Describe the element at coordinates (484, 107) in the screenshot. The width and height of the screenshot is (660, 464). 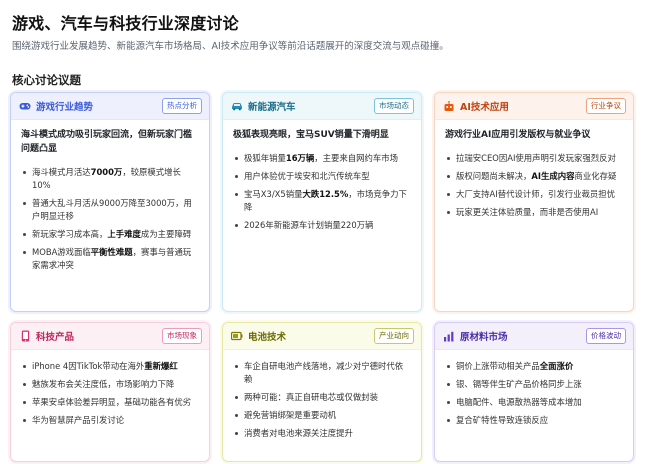
I see `card-title: AI技术应用` at that location.